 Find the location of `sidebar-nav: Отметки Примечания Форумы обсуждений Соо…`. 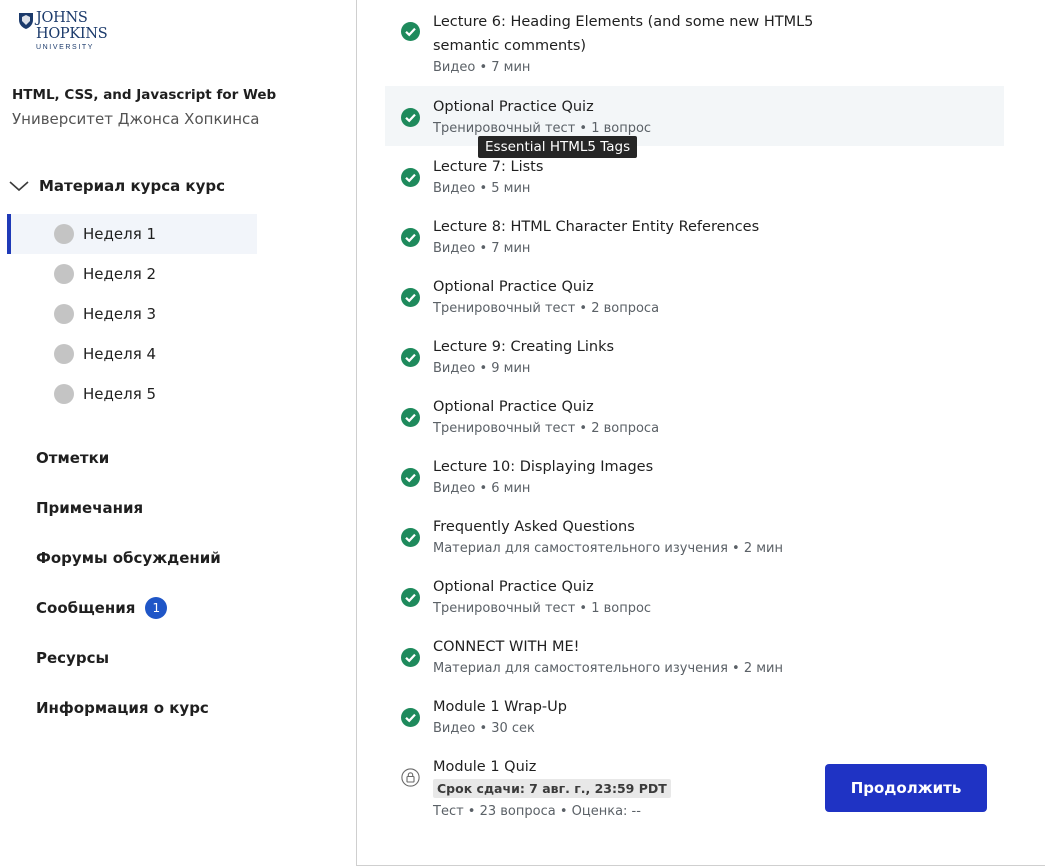

sidebar-nav: Отметки Примечания Форумы обсуждений Соо… is located at coordinates (128, 583).